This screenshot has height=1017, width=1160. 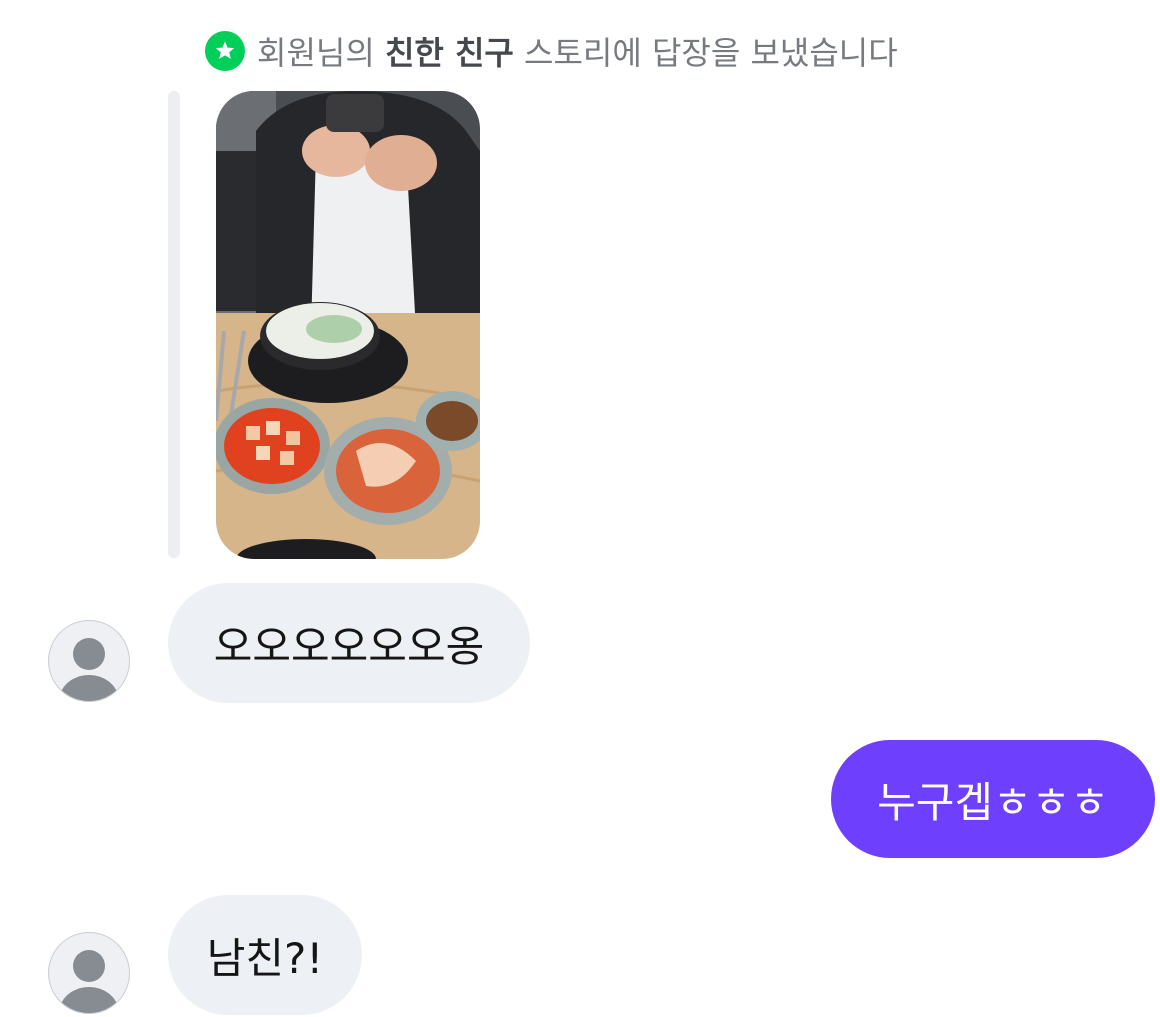 I want to click on message-bubble-incoming: 남친?!, so click(x=265, y=955).